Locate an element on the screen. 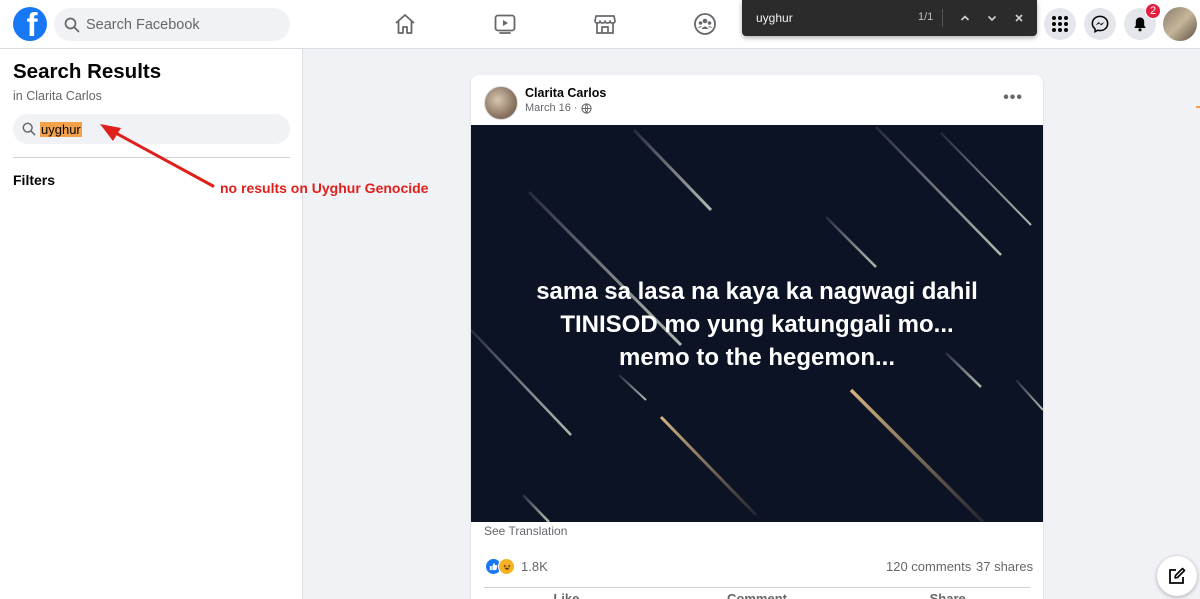 This screenshot has height=599, width=1200. see-translation-link: See Translation is located at coordinates (525, 531).